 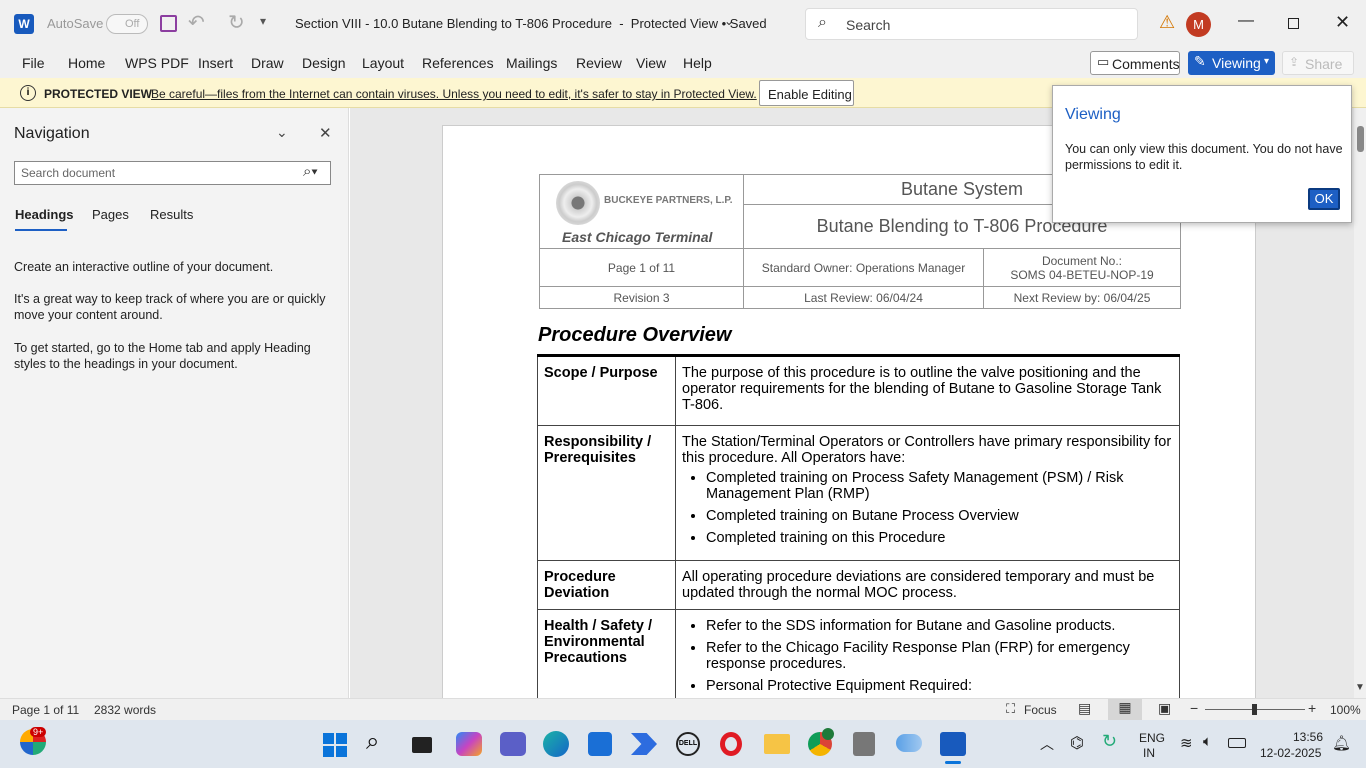 I want to click on tab-design: Design, so click(x=324, y=63).